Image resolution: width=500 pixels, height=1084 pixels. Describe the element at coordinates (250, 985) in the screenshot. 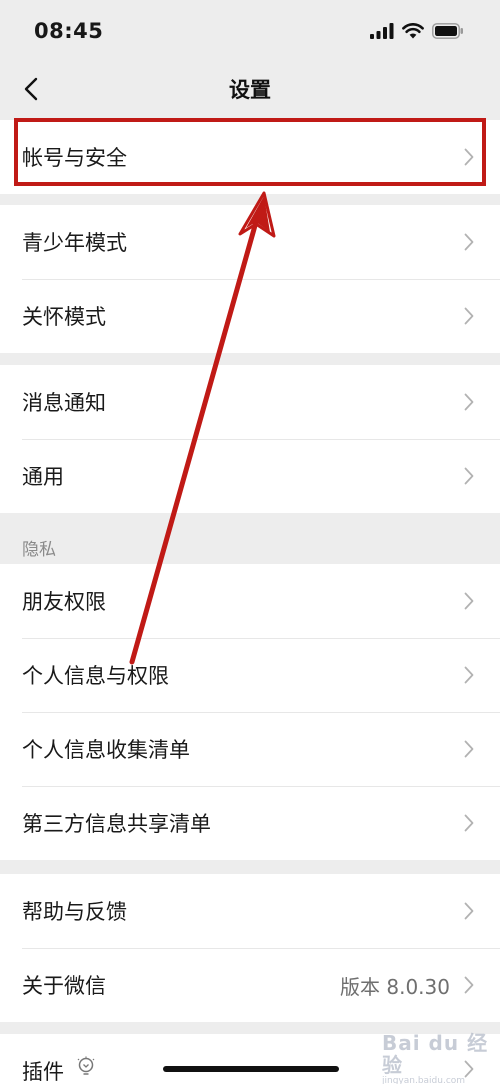

I see `settings-item-about-wechat: 关于微信 版本 8.0.30` at that location.